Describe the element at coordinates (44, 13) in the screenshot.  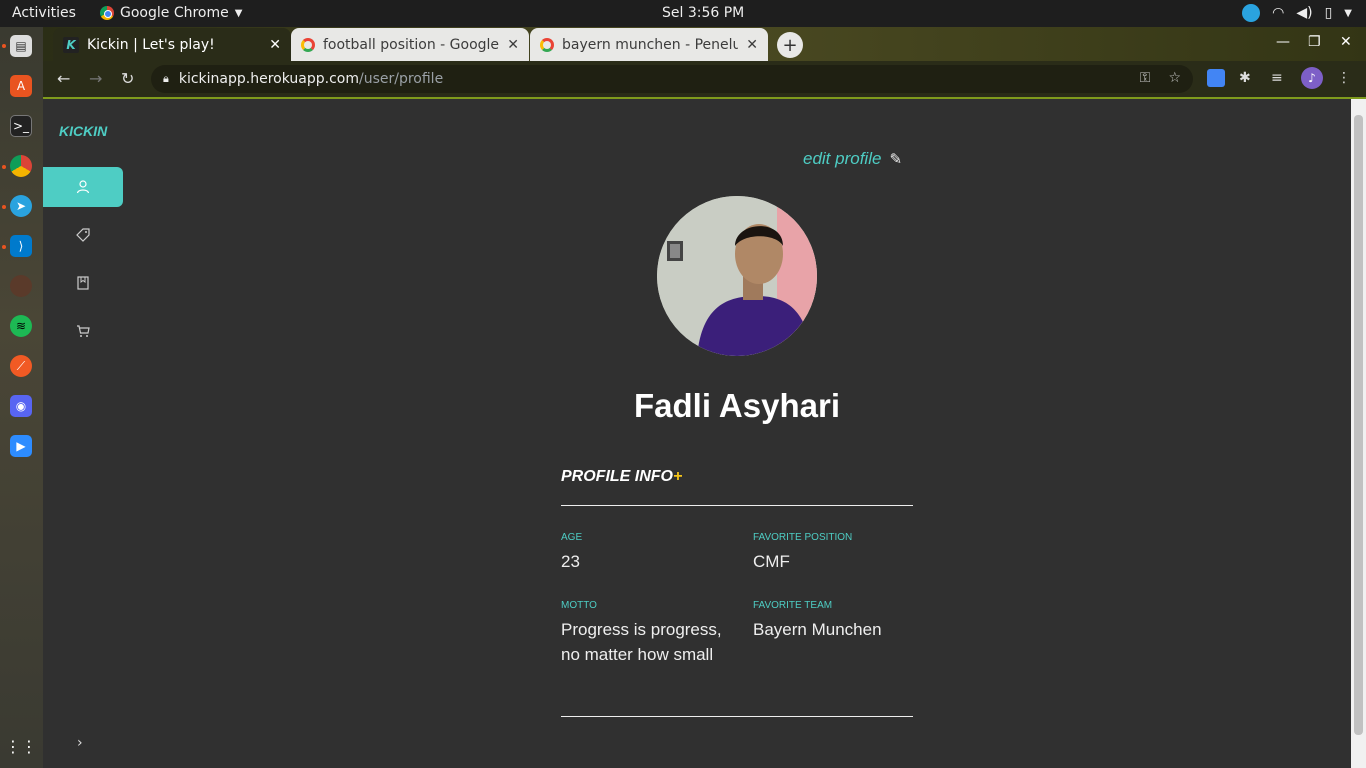
I see `activities-button: Activities` at that location.